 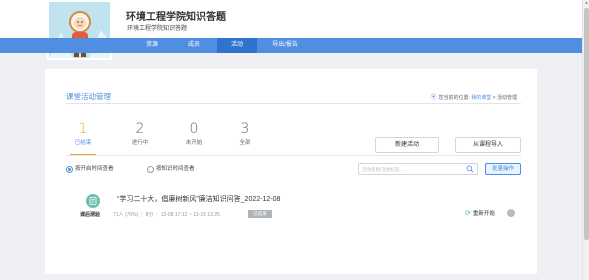 I want to click on stat-count: 3, so click(x=245, y=129).